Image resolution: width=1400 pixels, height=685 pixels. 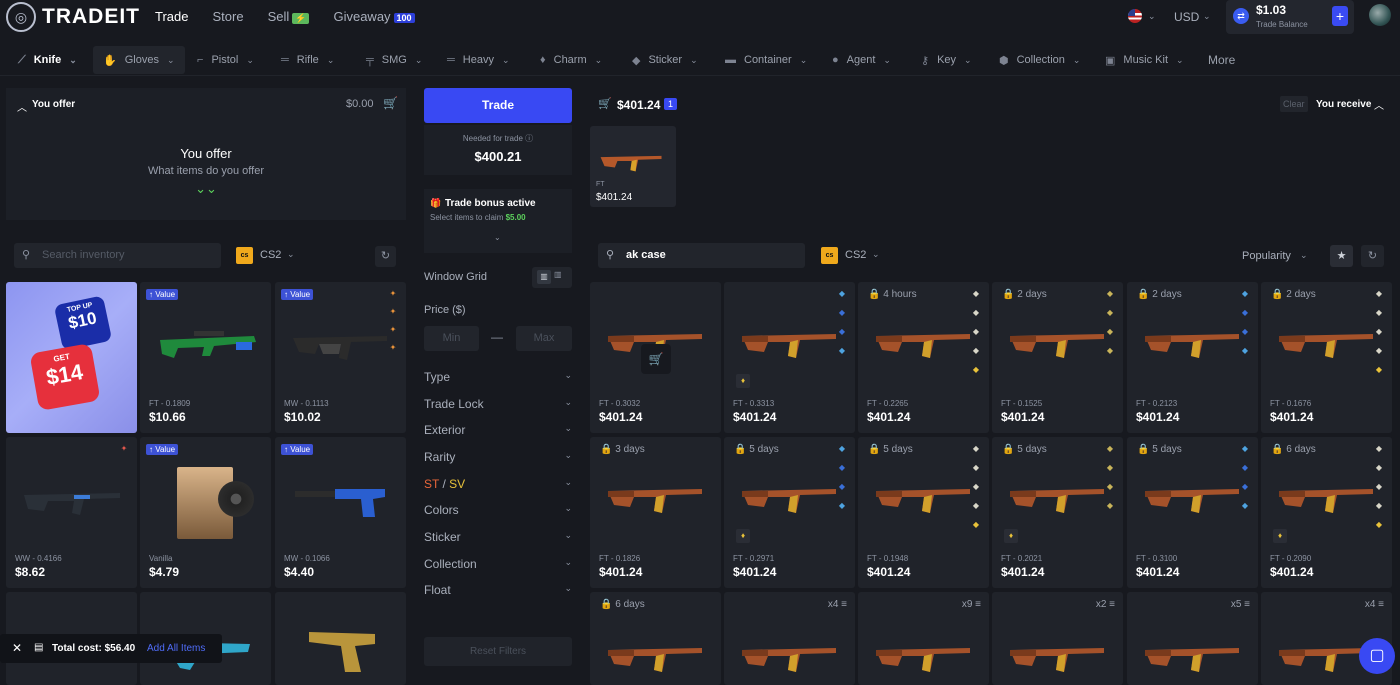 I want to click on category-music-kit: ▣ Music Kit ⌄, so click(x=1144, y=60).